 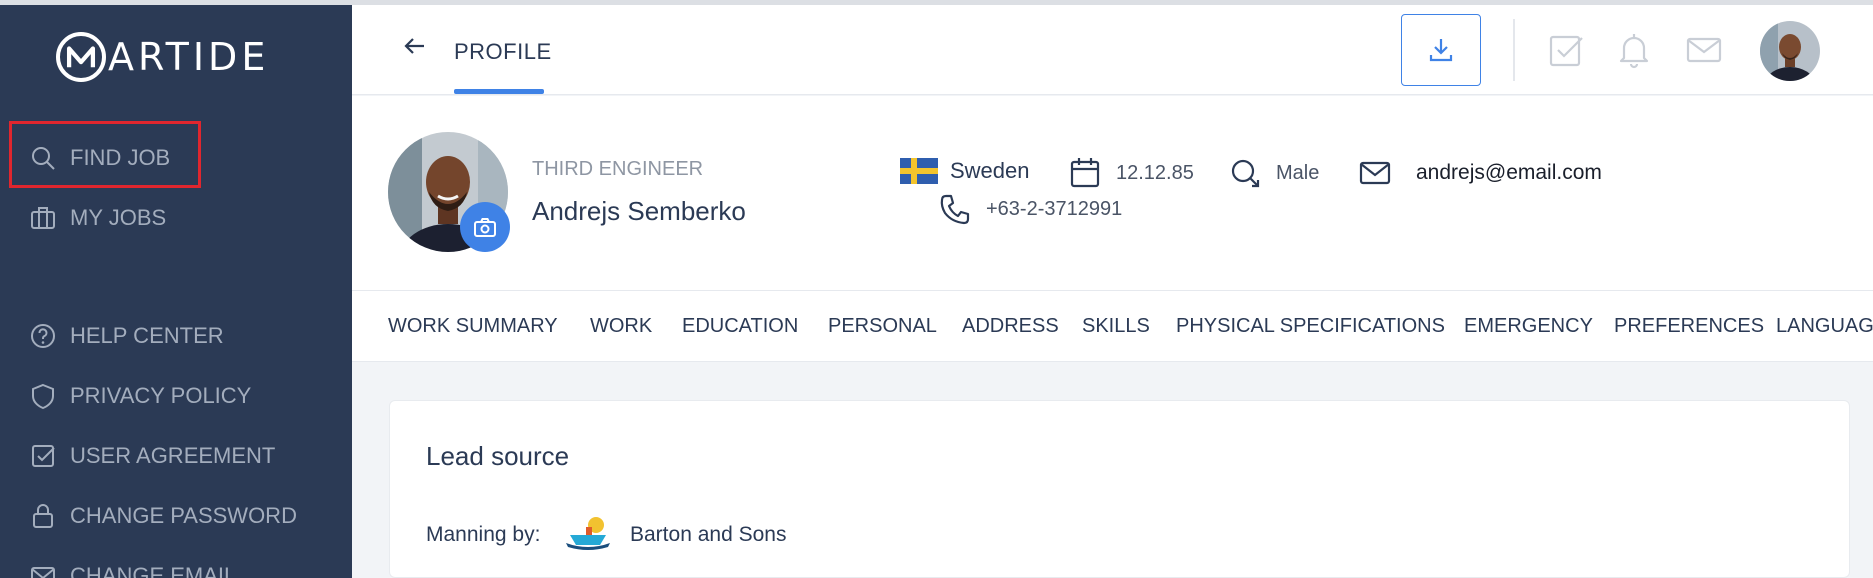 What do you see at coordinates (1112, 50) in the screenshot?
I see `top-header: PROFILE` at bounding box center [1112, 50].